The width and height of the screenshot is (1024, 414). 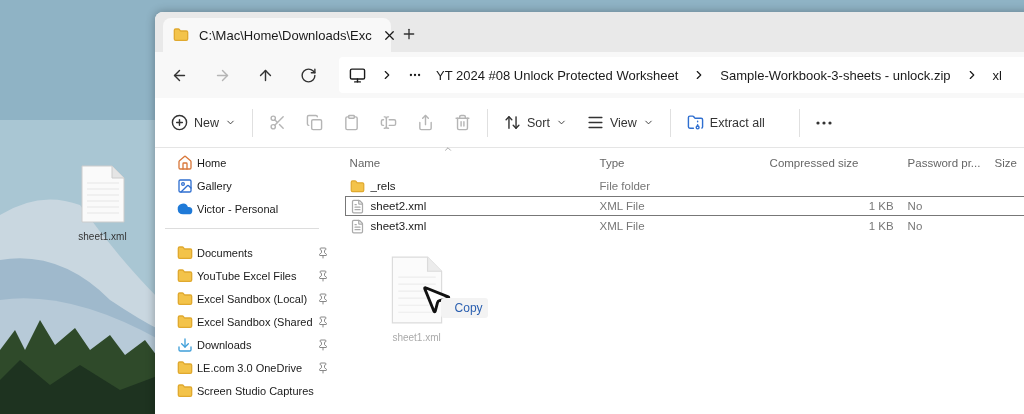 What do you see at coordinates (203, 122) in the screenshot?
I see `new-button: New` at bounding box center [203, 122].